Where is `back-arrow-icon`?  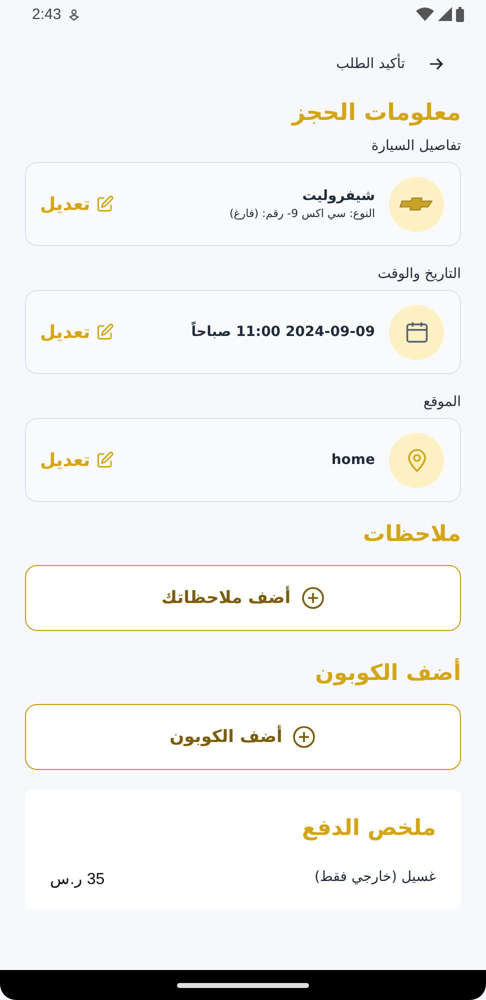
back-arrow-icon is located at coordinates (436, 64).